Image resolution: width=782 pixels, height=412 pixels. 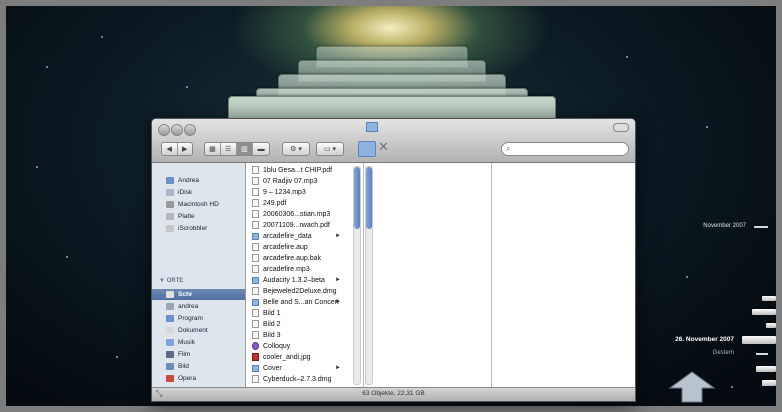 I want to click on sidebar-item-label: Platte, so click(x=186, y=216).